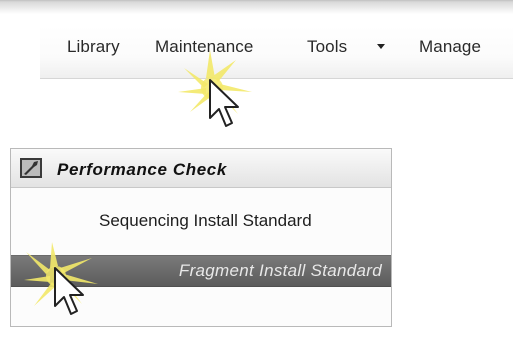 The image size is (513, 339). I want to click on wrench-icon, so click(31, 168).